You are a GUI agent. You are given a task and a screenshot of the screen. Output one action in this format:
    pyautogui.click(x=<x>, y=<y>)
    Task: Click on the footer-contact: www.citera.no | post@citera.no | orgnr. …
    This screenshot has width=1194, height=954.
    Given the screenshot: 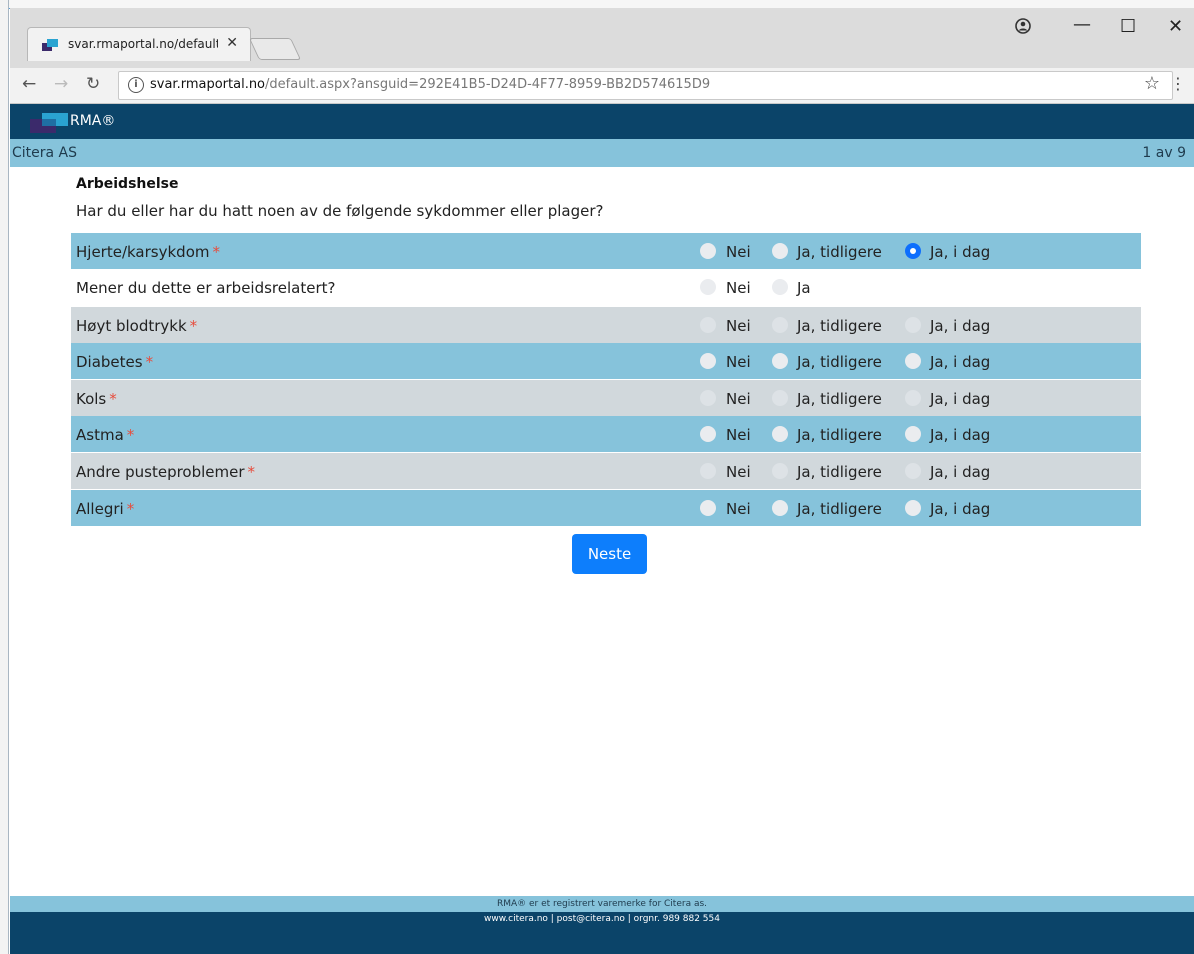 What is the action you would take?
    pyautogui.click(x=602, y=933)
    